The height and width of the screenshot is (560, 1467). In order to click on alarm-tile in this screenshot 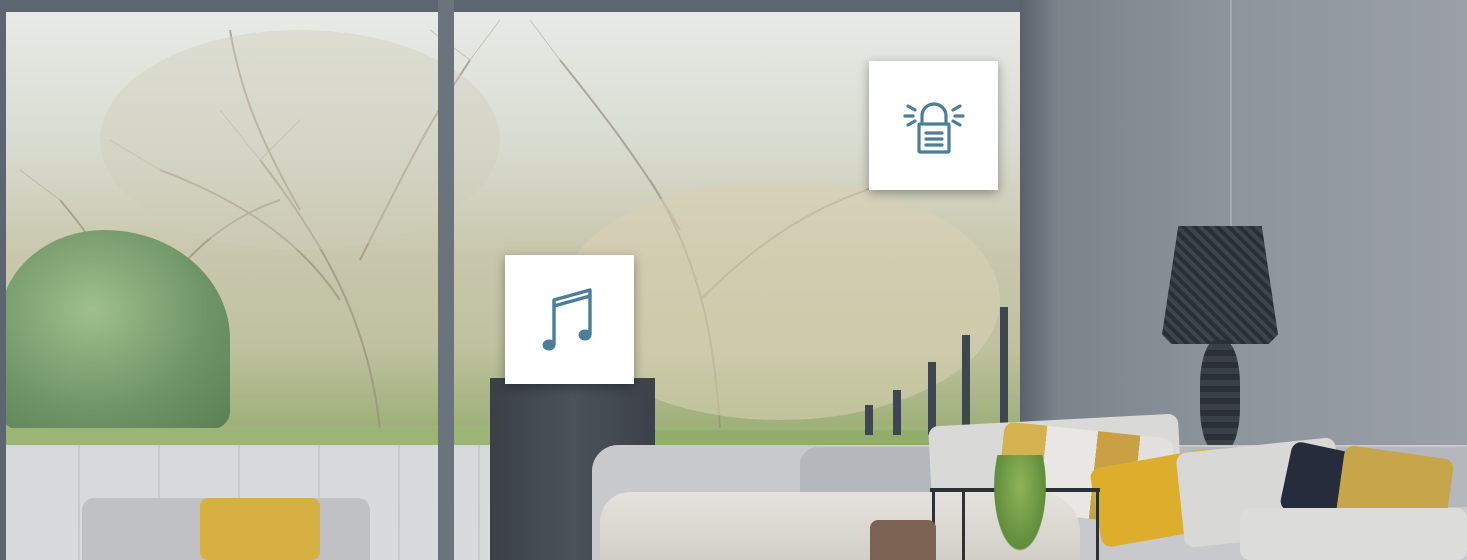, I will do `click(933, 125)`.